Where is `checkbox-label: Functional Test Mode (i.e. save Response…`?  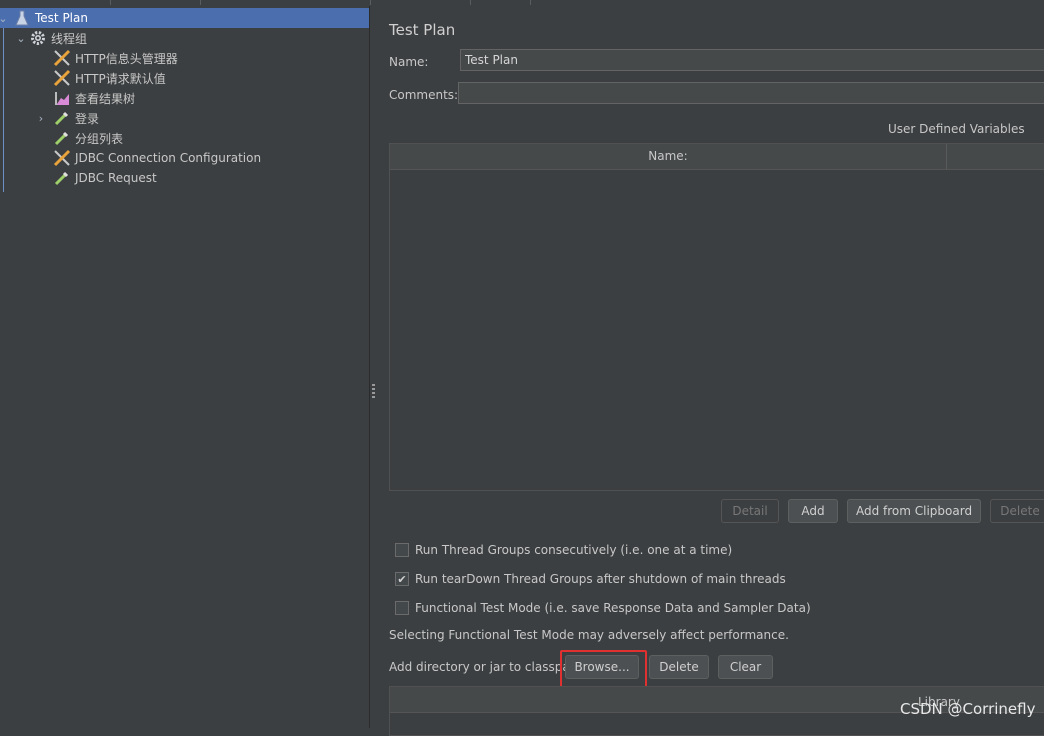
checkbox-label: Functional Test Mode (i.e. save Response… is located at coordinates (613, 608).